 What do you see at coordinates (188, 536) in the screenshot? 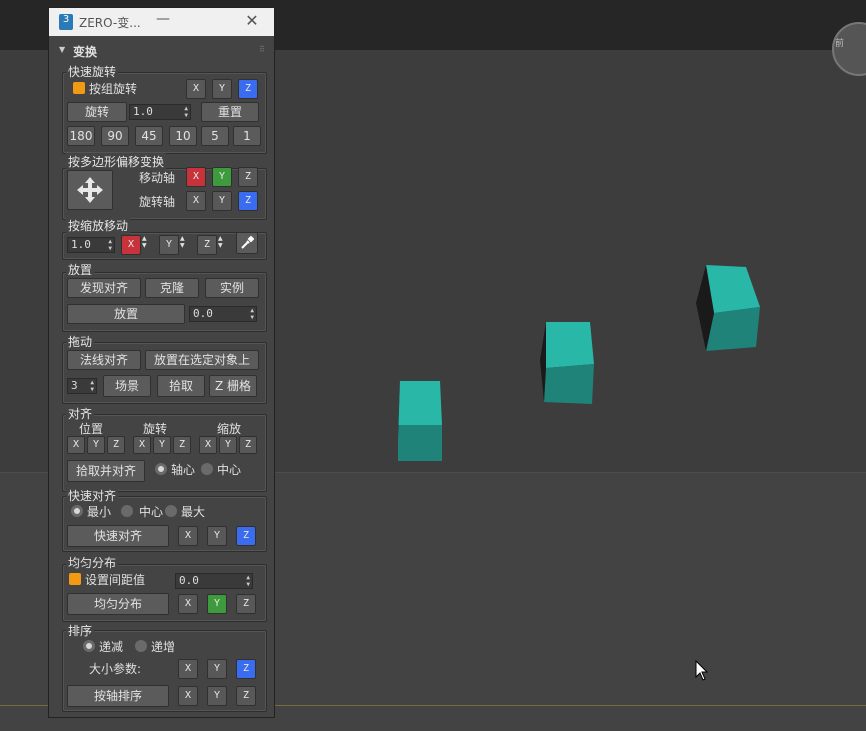
I see `quick-align-axis-x: X` at bounding box center [188, 536].